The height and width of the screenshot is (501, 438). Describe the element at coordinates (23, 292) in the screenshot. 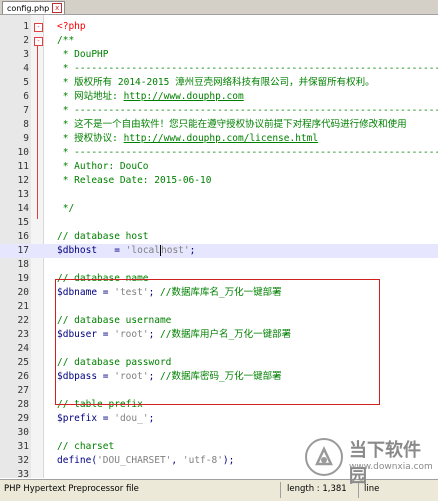

I see `line-number: 20` at that location.